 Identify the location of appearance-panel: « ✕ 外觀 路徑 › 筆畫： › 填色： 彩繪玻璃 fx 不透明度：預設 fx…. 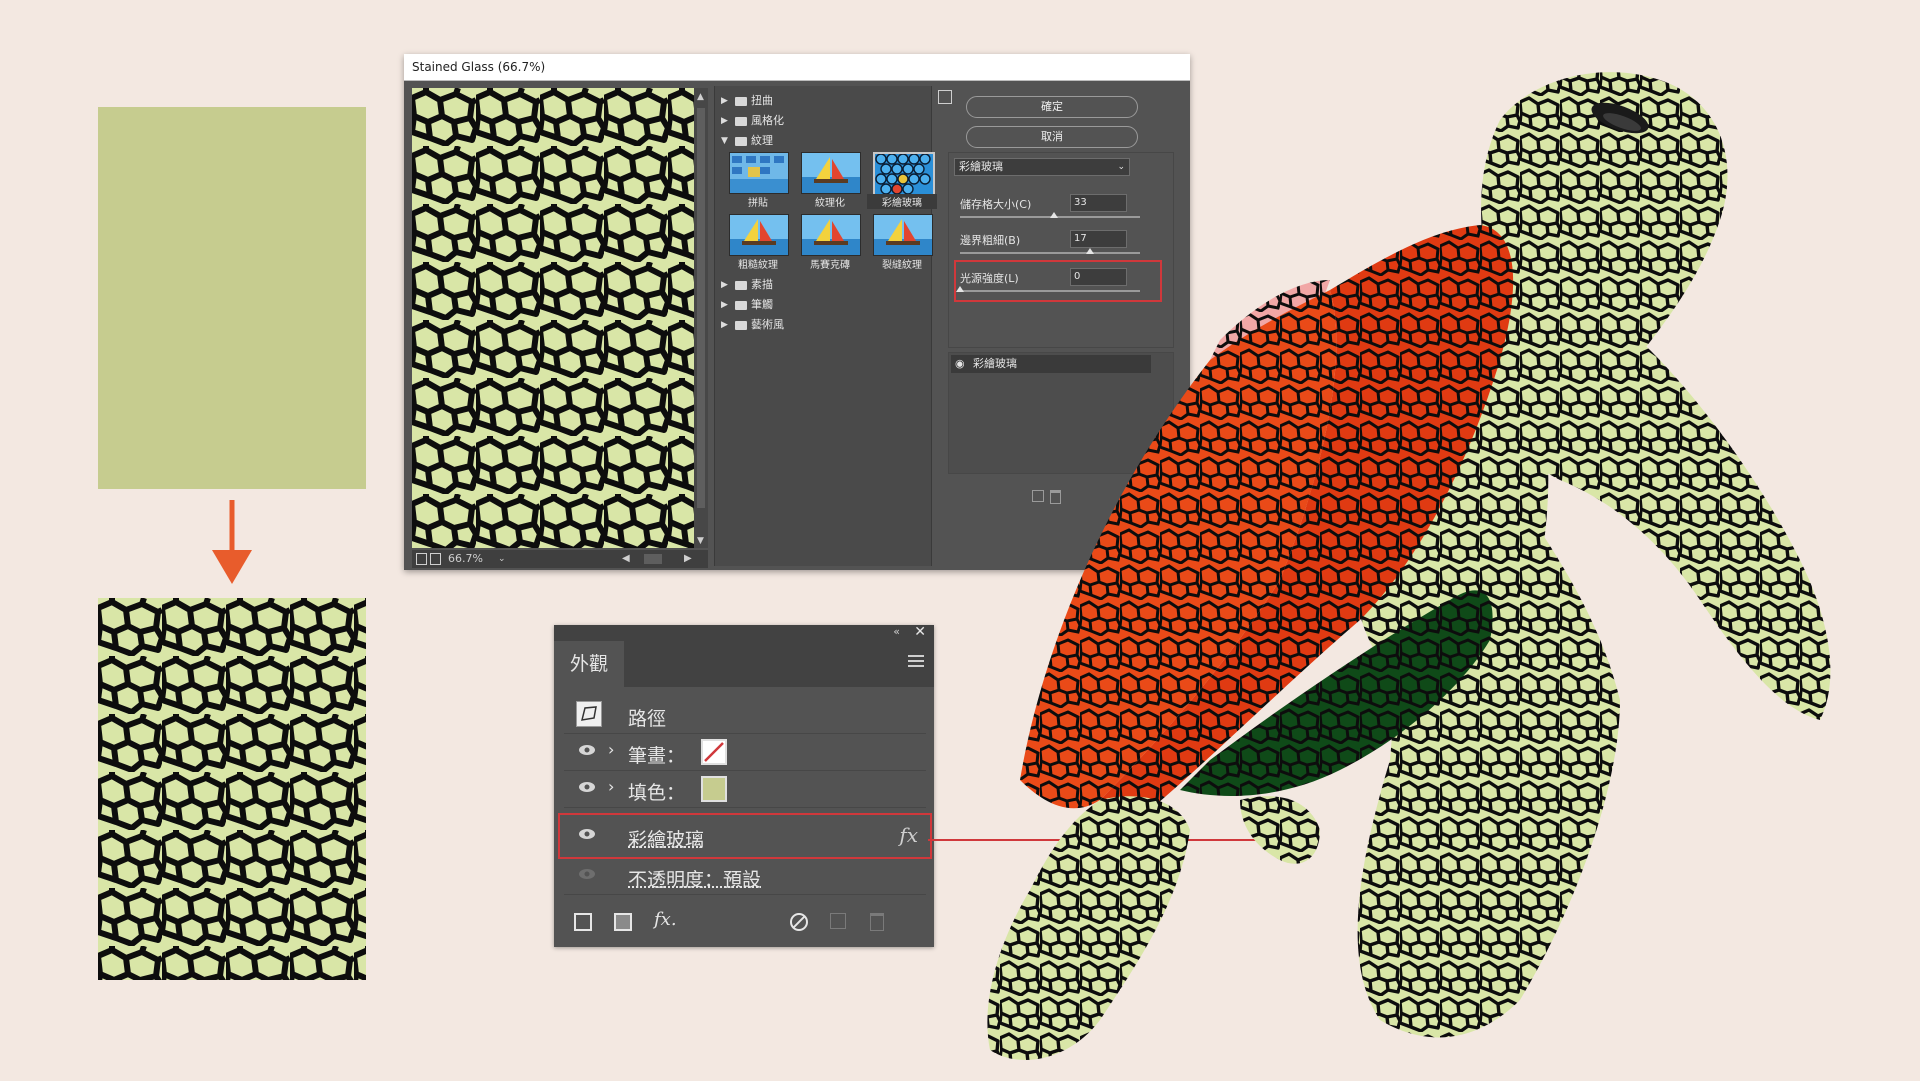
(744, 785).